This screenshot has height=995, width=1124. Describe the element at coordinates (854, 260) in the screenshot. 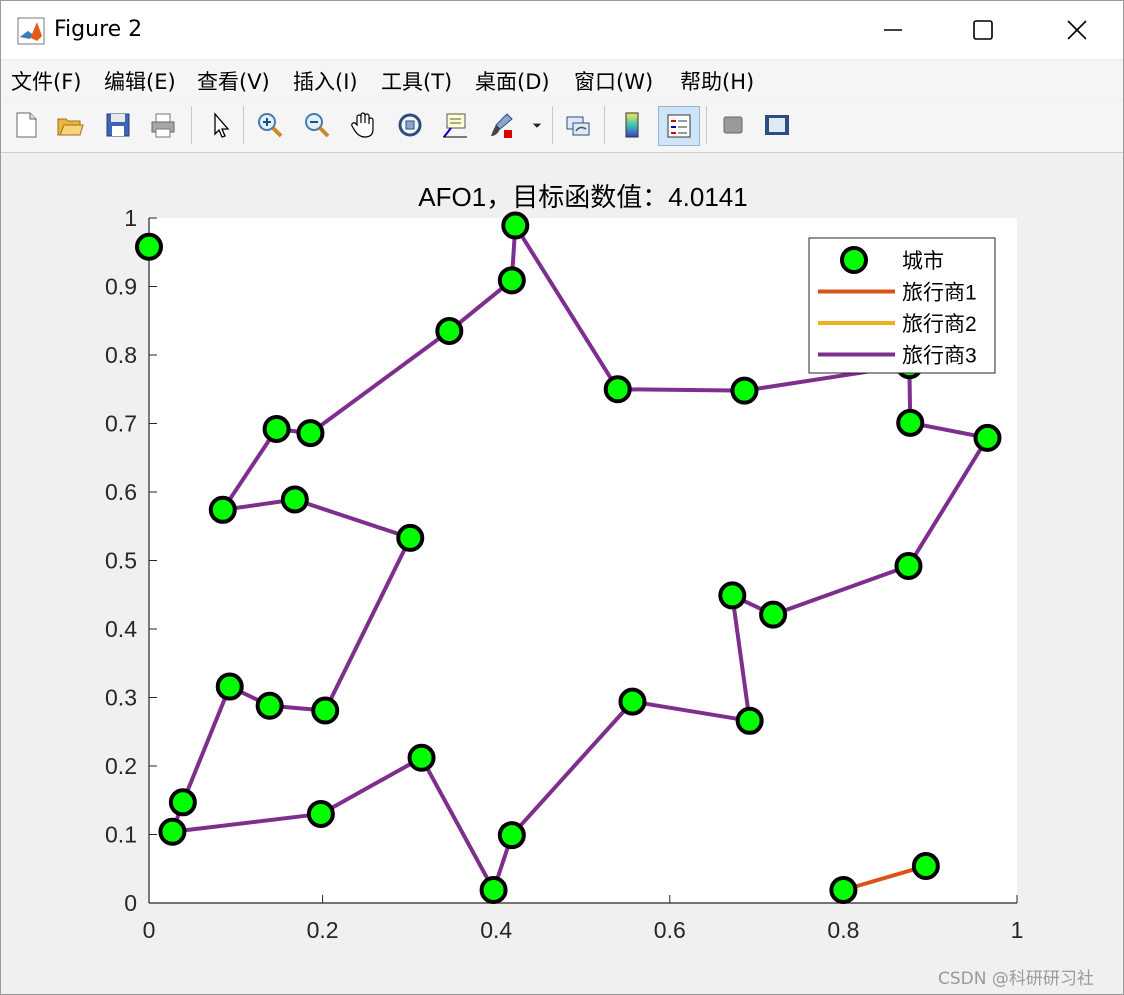

I see `legend-marker-city` at that location.